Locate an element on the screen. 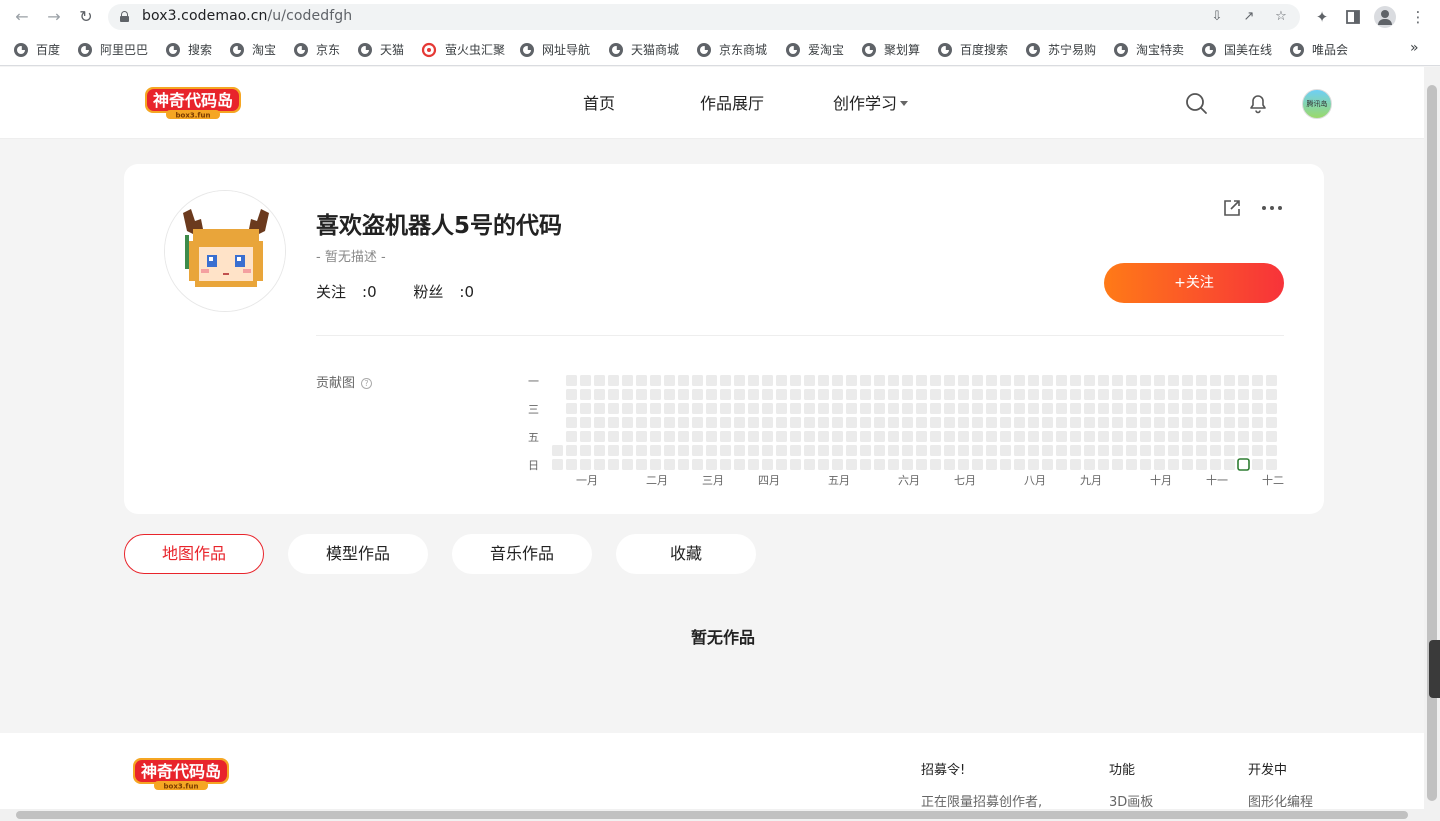 Image resolution: width=1440 pixels, height=821 pixels. user-avatar: 腾讯岛 is located at coordinates (1317, 104).